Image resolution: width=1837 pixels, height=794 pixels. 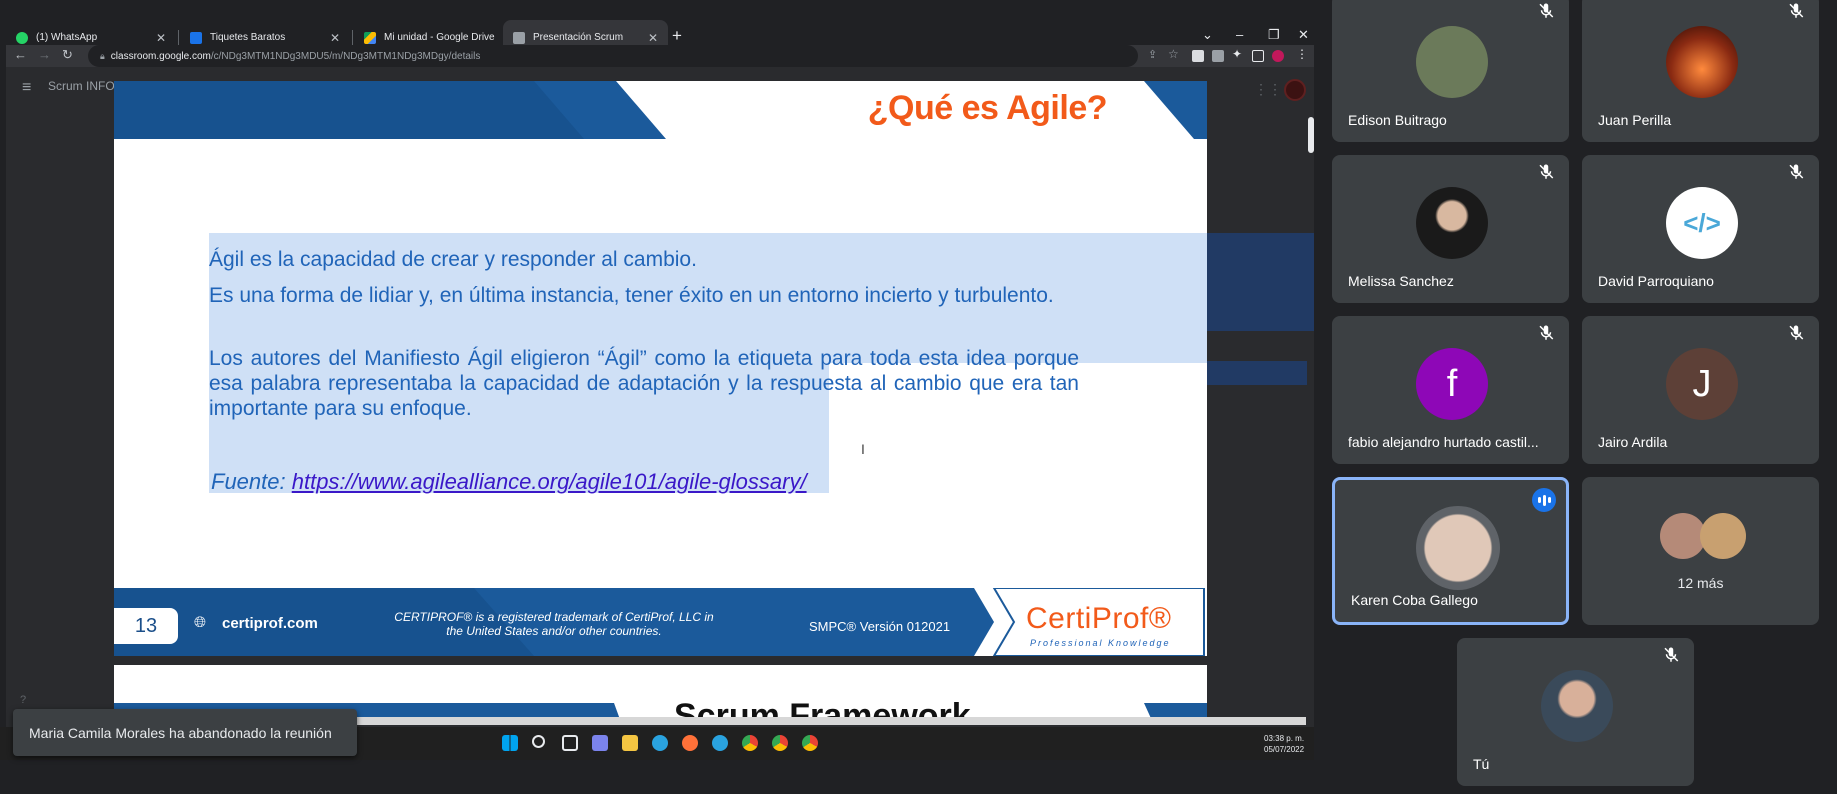 What do you see at coordinates (200, 622) in the screenshot?
I see `globe-icon: 🌐︎` at bounding box center [200, 622].